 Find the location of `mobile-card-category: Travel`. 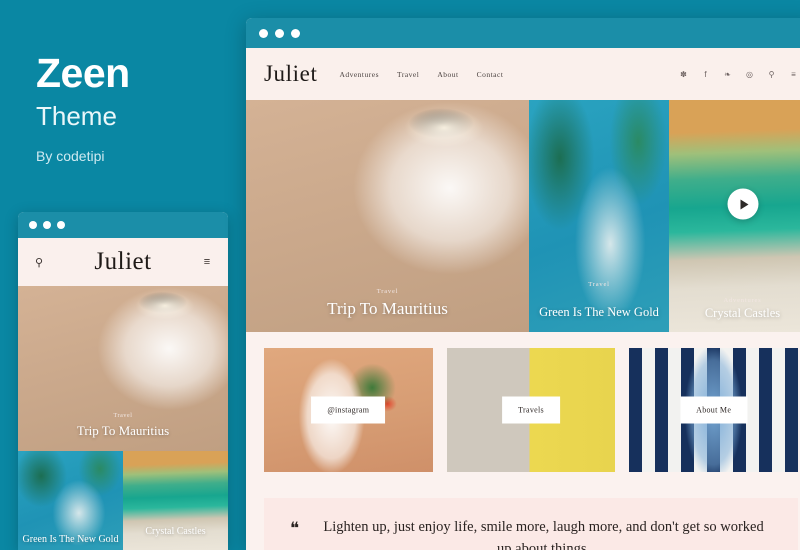

mobile-card-category: Travel is located at coordinates (123, 416).